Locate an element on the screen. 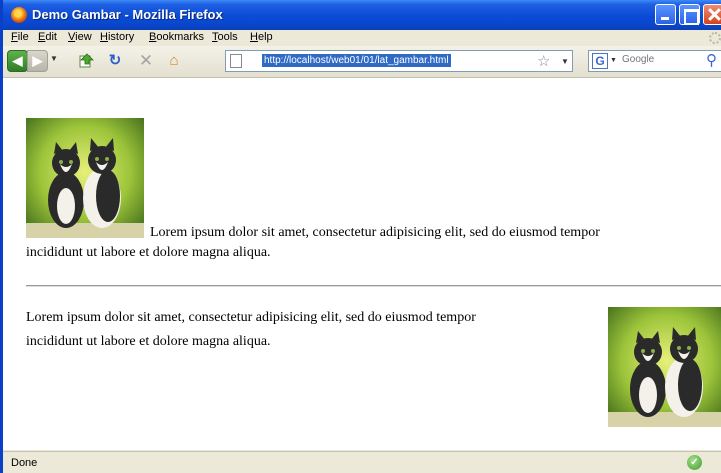 The image size is (721, 473). menu-file: File is located at coordinates (20, 37).